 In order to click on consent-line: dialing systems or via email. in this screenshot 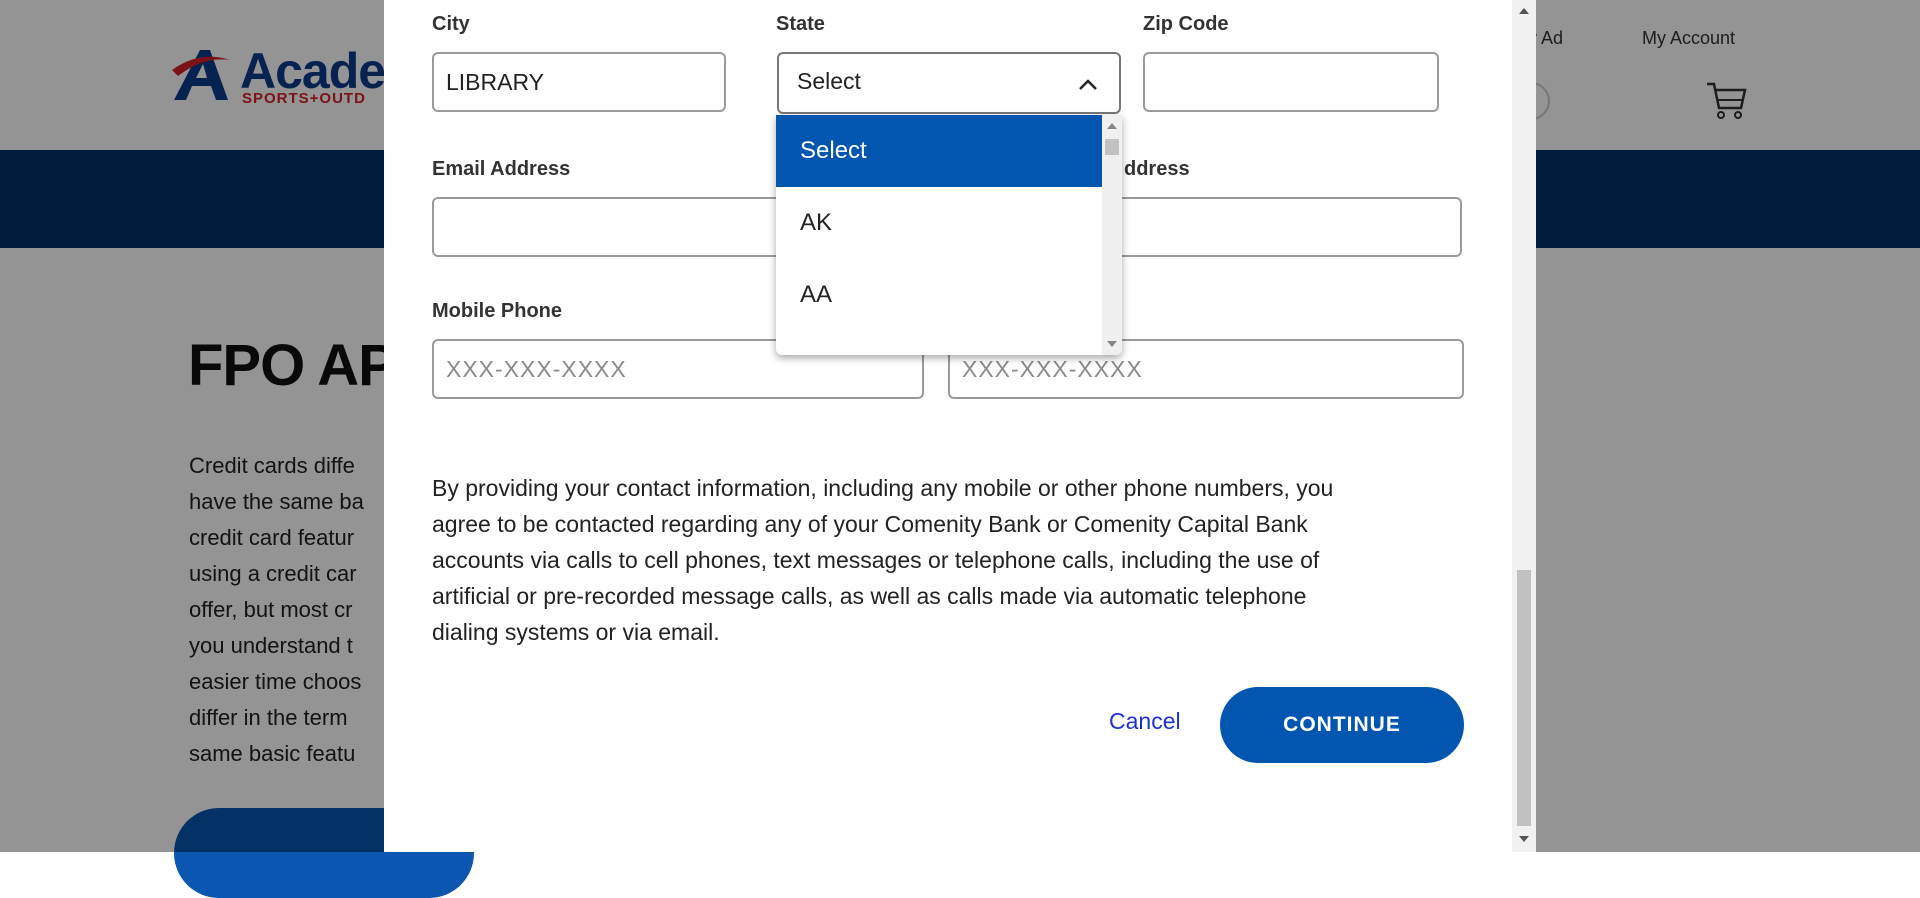, I will do `click(576, 632)`.